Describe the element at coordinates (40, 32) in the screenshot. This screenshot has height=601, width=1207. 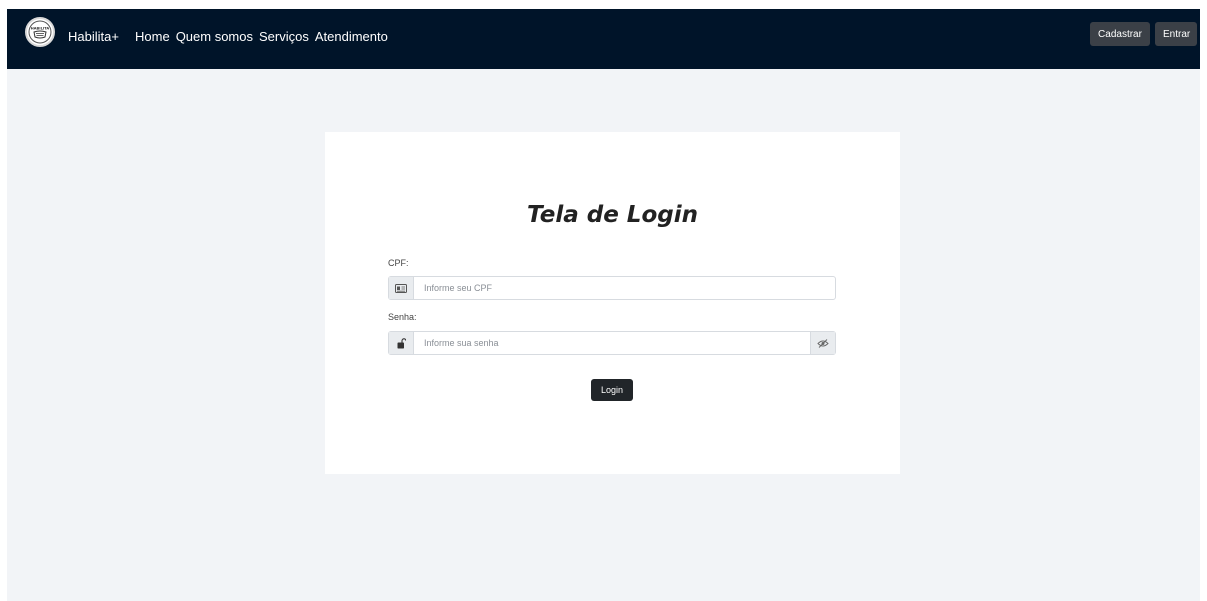
I see `brand-logo-icon: HABILITA` at that location.